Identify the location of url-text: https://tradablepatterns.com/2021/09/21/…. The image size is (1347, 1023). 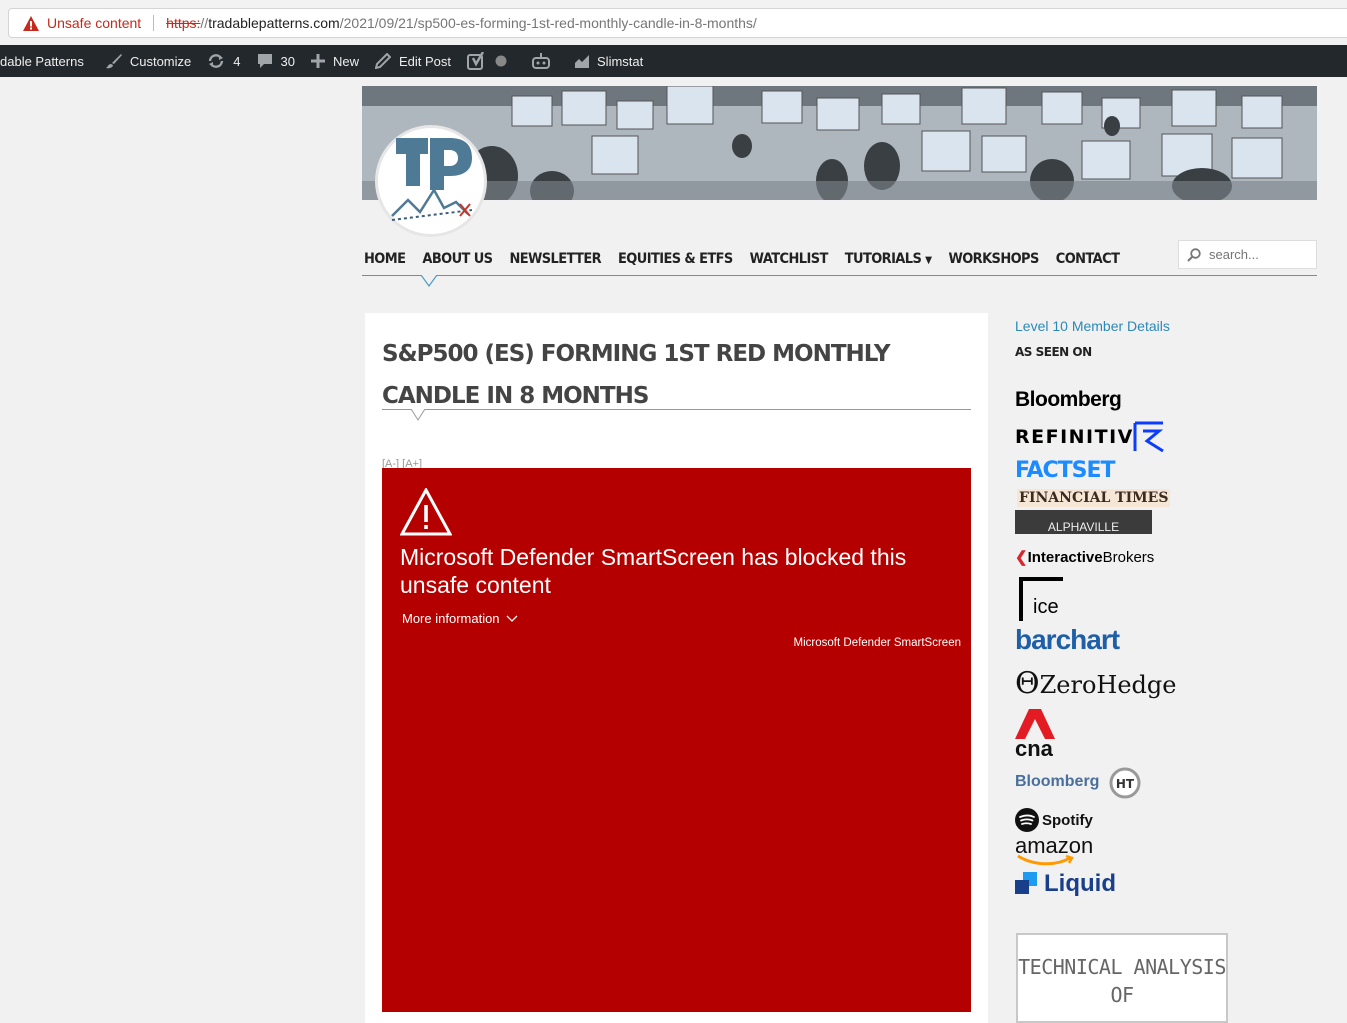
(461, 23).